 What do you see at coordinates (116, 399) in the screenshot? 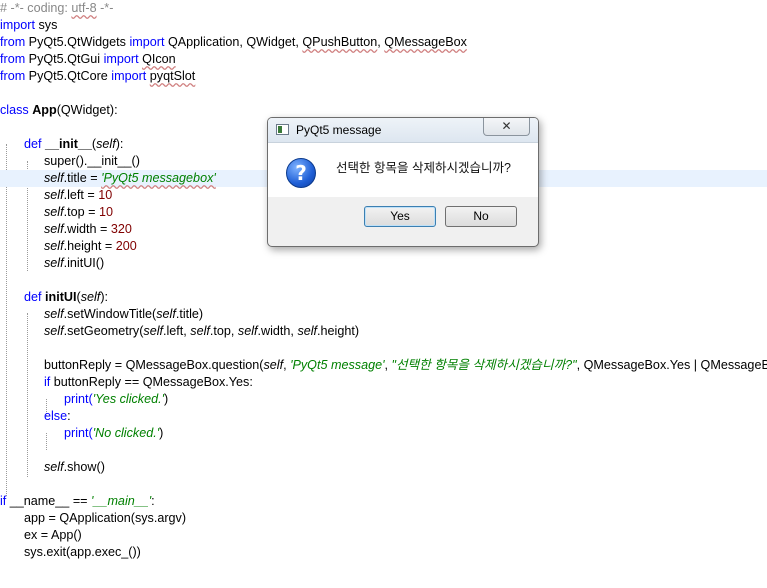
I see `code-line-24: print('Yes clicked.')` at bounding box center [116, 399].